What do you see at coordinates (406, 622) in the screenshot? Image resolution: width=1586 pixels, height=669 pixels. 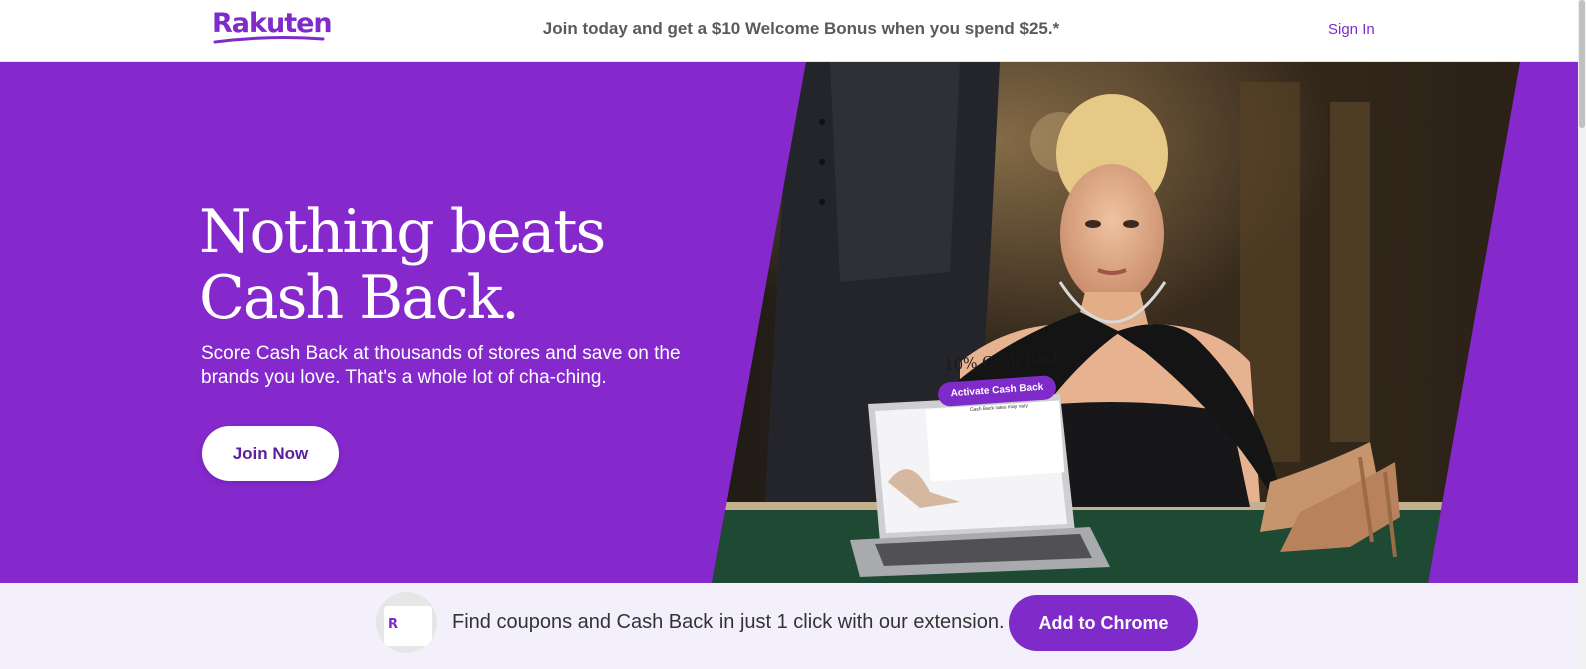 I see `extension-thumbnail: R` at bounding box center [406, 622].